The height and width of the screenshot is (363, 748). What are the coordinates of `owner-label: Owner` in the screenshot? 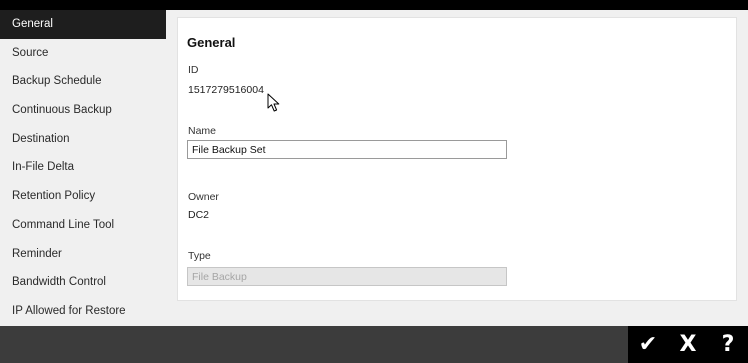 It's located at (203, 197).